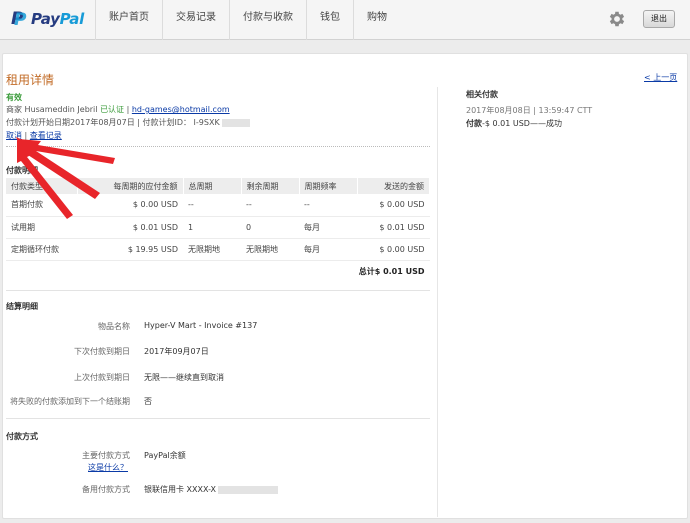 This screenshot has width=690, height=523. I want to click on table-row: 试用期 $ 0.01 USD 1 0 每月 $ 0.01 USD, so click(218, 227).